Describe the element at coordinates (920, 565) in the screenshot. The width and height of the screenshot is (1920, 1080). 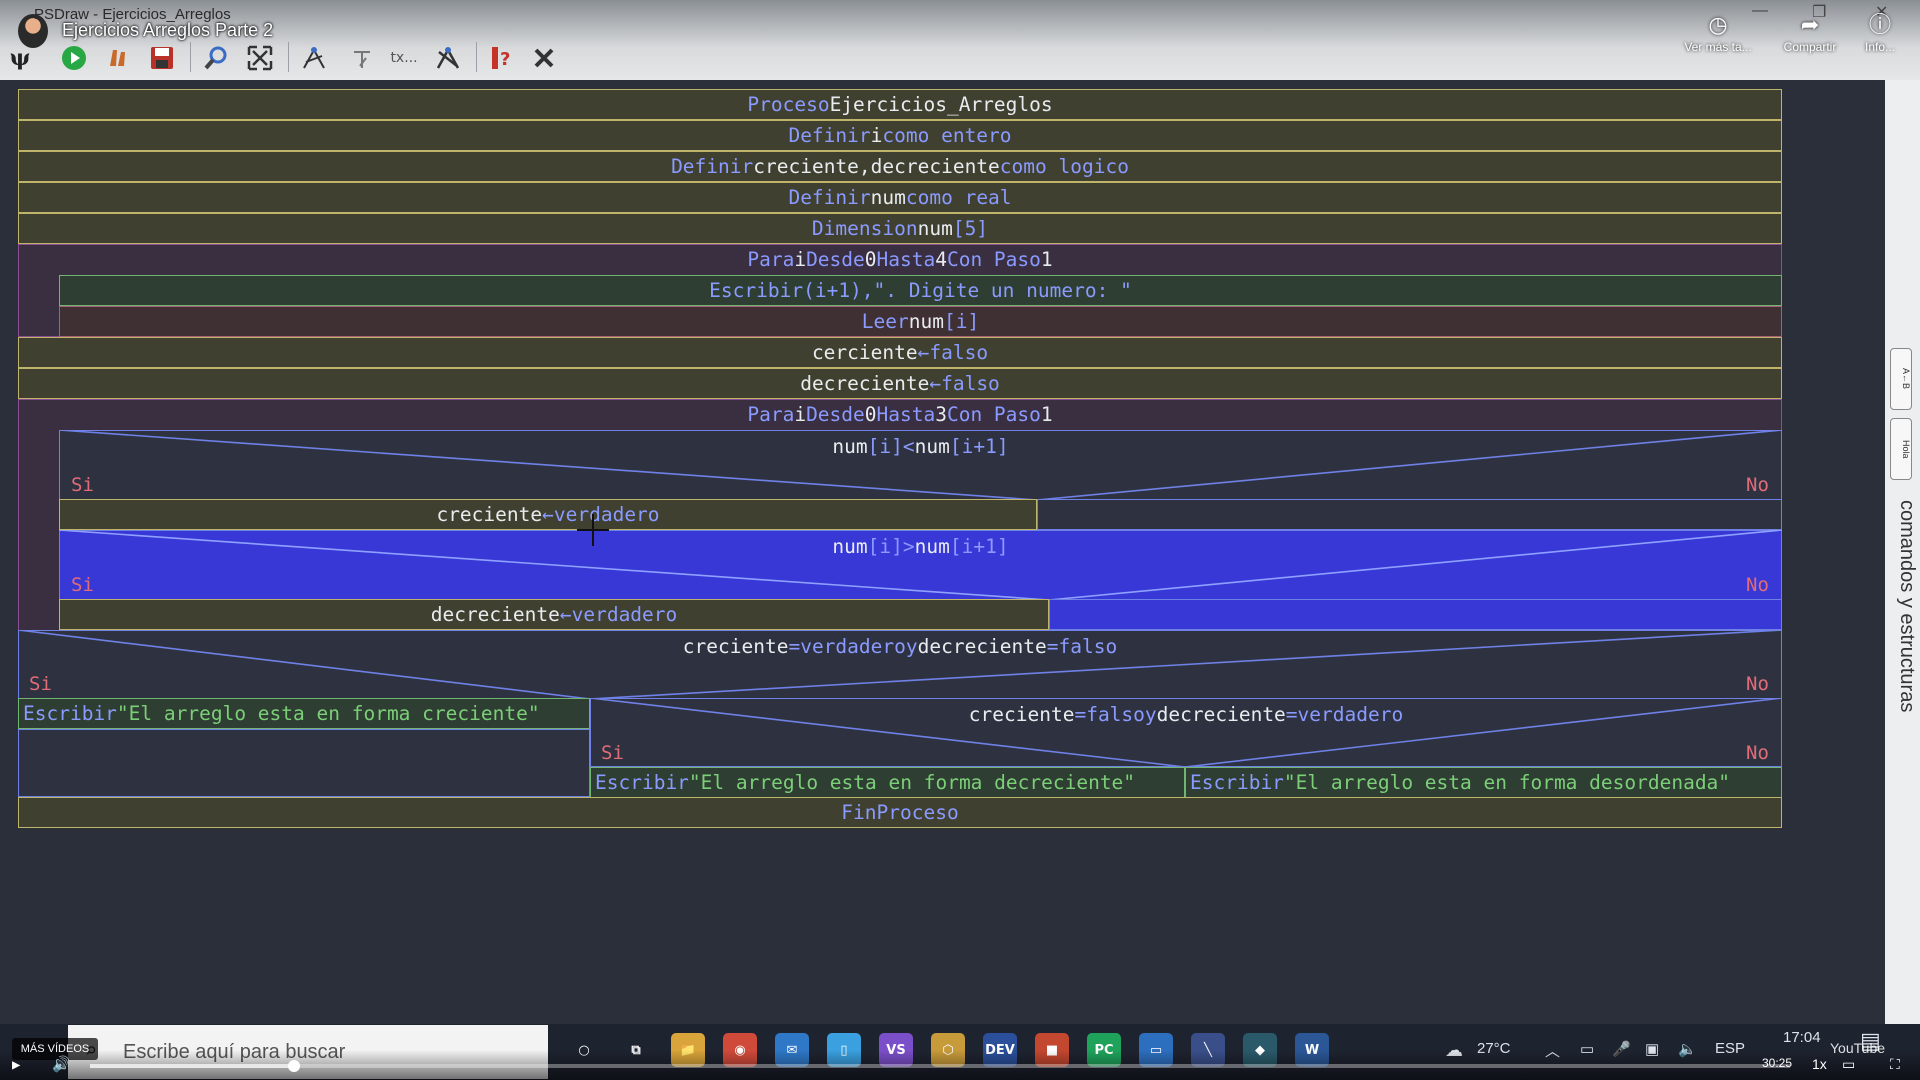
I see `condicion-2-diagonals` at that location.